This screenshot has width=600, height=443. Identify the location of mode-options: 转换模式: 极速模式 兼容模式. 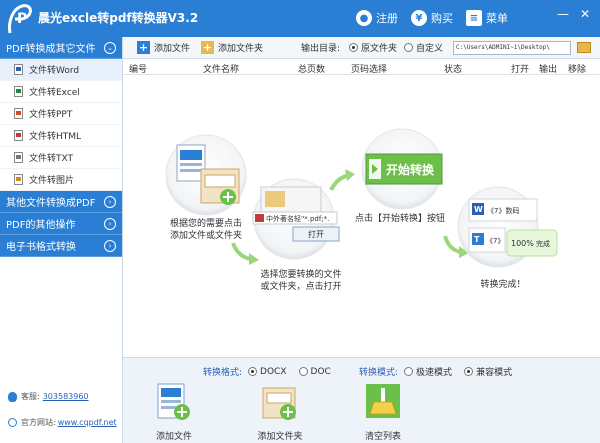
(441, 371).